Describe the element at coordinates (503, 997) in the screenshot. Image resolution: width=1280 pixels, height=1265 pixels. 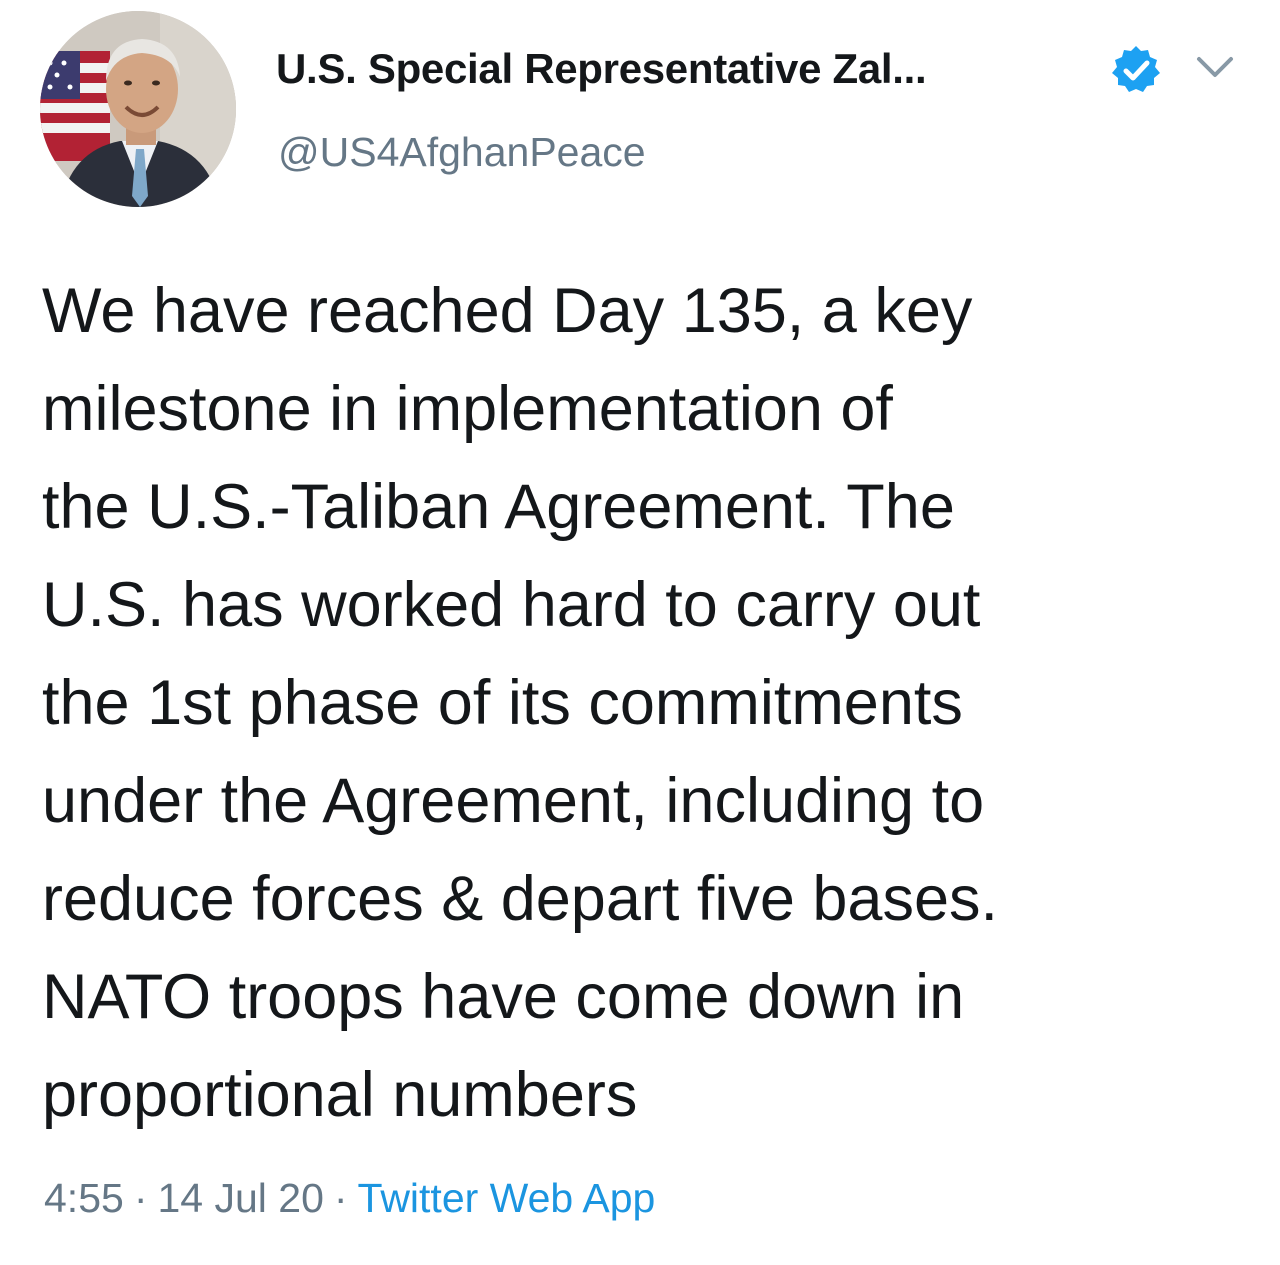
I see `tweet-text-line: NATO troops have come down in` at that location.